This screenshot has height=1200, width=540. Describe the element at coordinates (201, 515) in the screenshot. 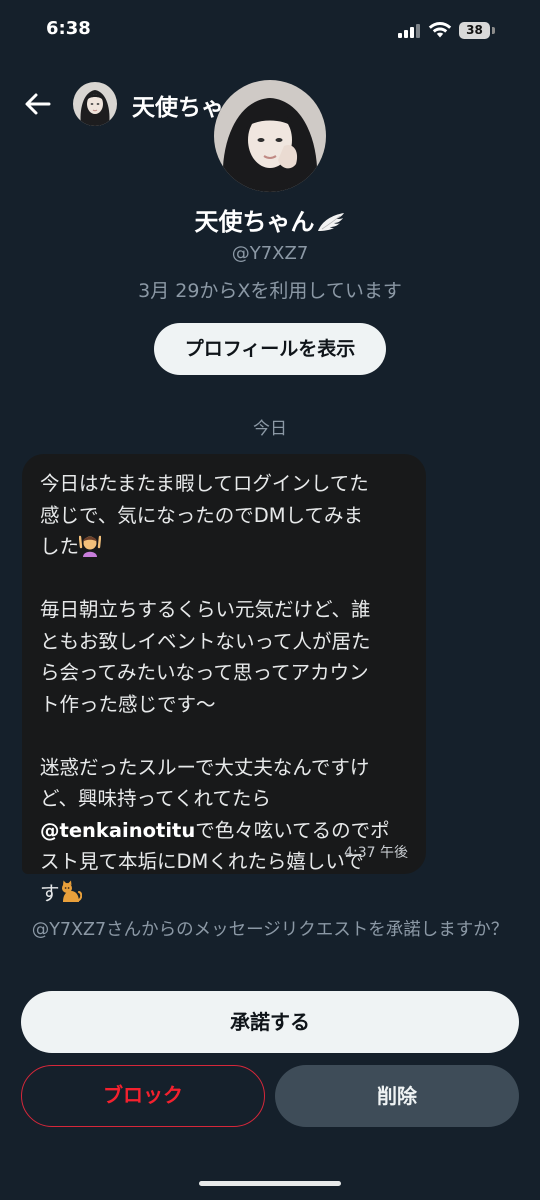

I see `message-line: 感じで、気になったのでDMしてみま` at that location.